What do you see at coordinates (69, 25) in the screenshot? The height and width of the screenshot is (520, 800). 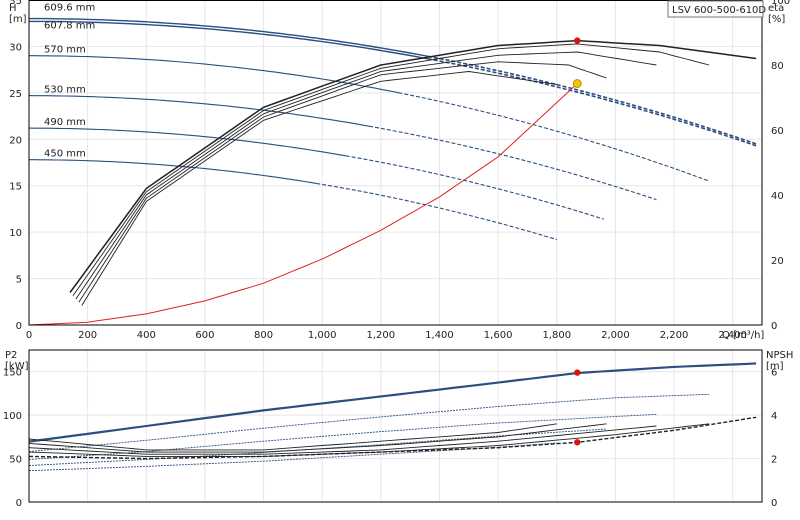 I see `head-curve-label: 607.8 mm` at bounding box center [69, 25].